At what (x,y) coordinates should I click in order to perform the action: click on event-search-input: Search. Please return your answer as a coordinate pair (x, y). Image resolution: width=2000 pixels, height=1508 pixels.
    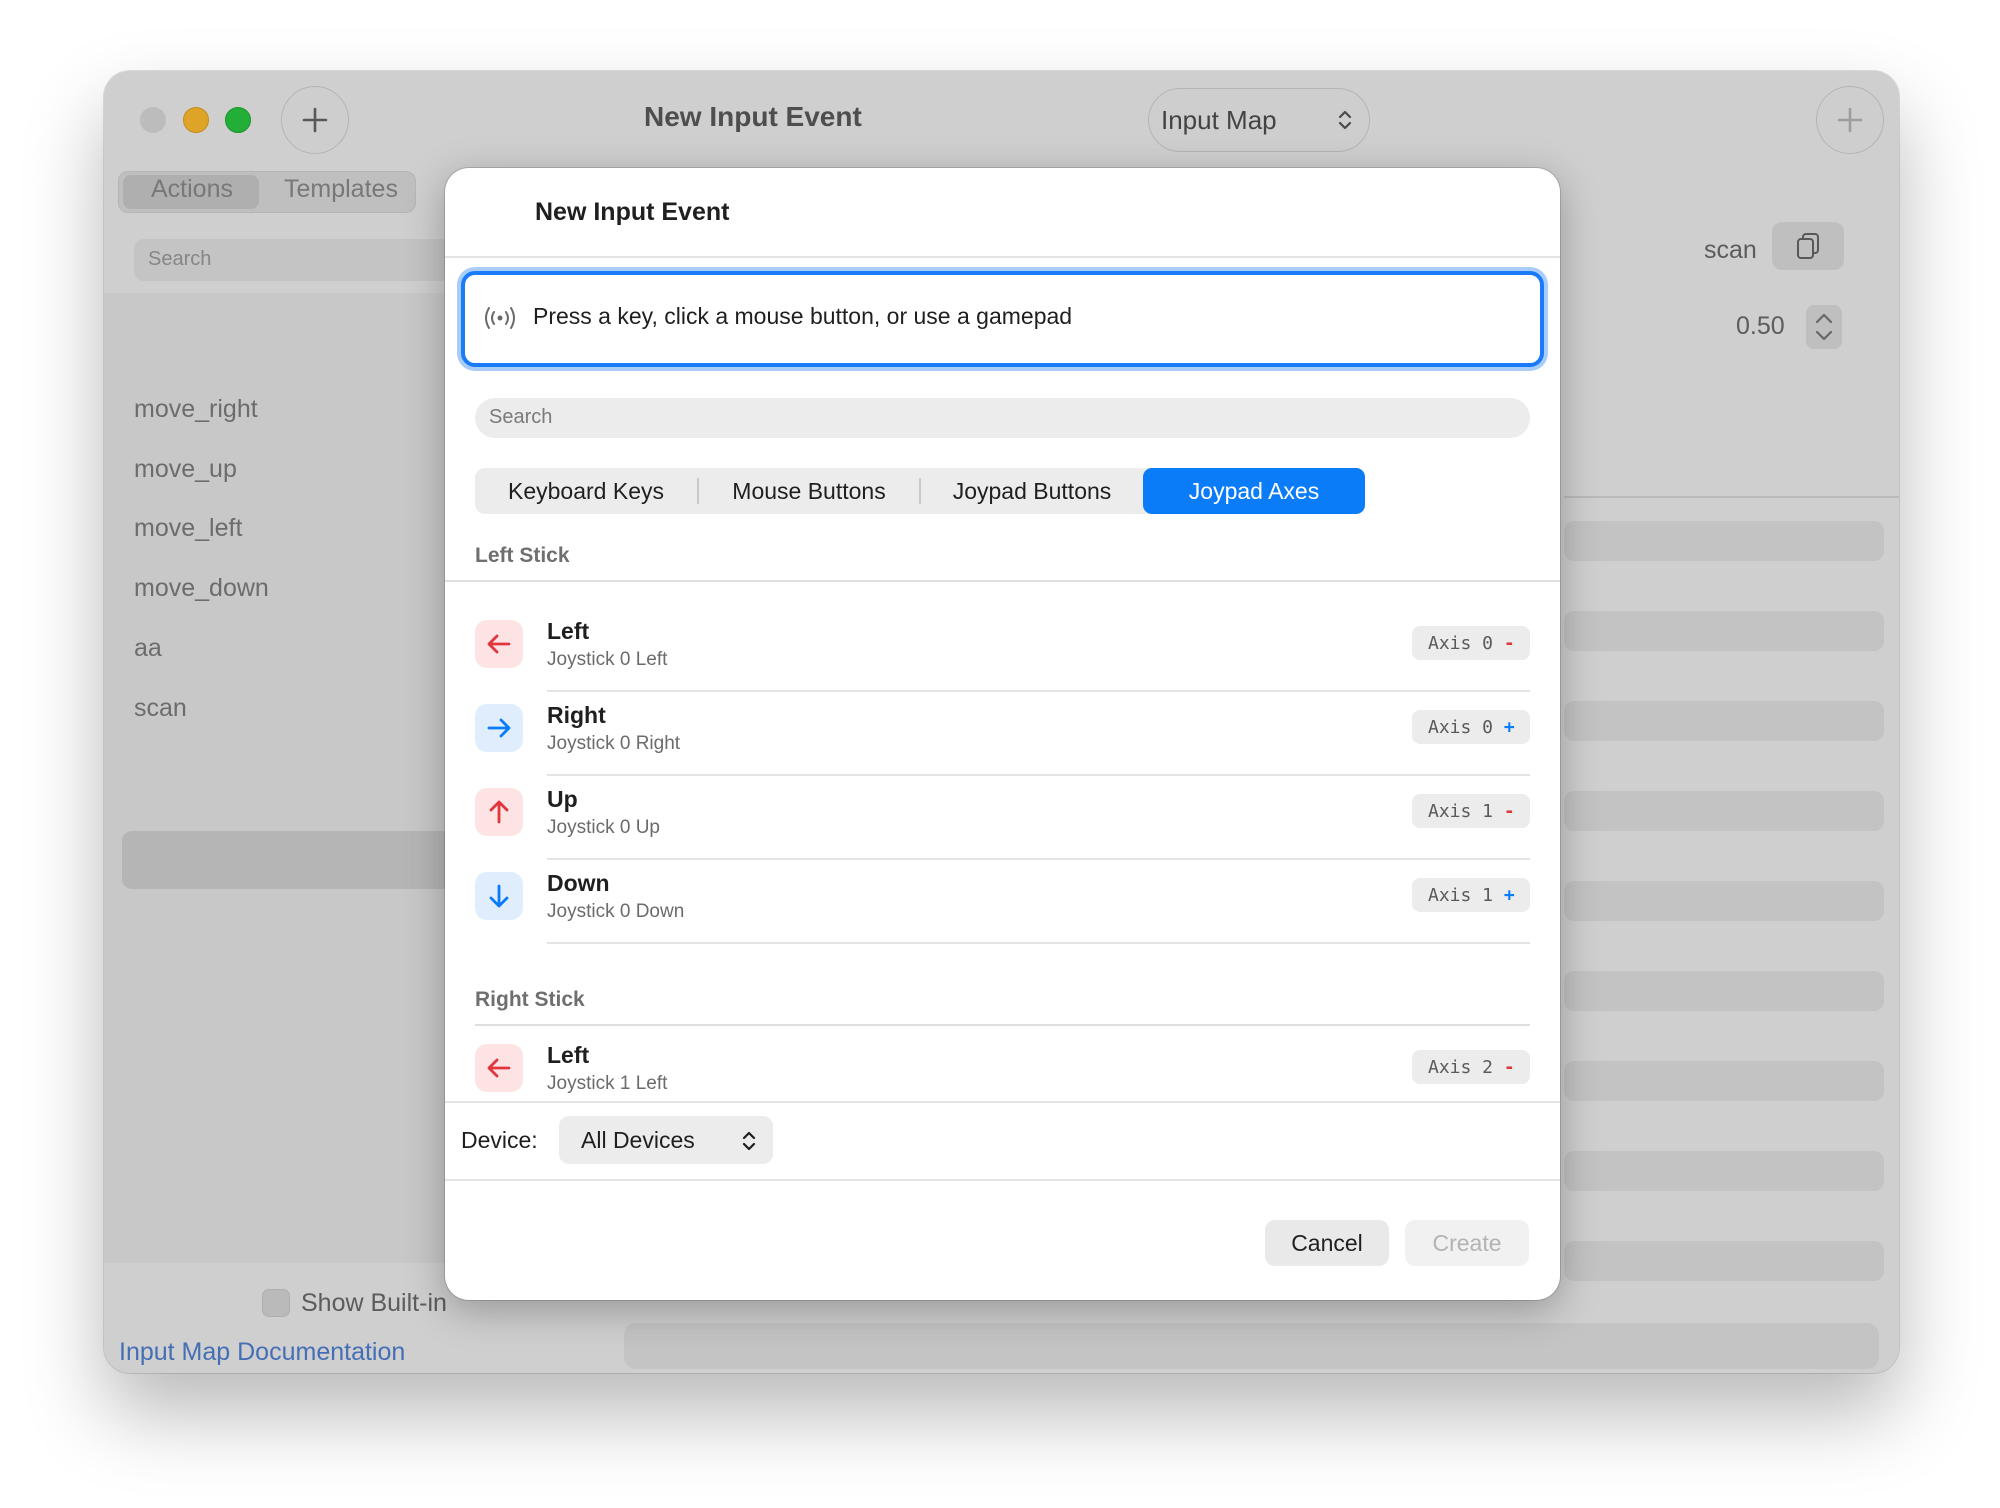
    Looking at the image, I should click on (1002, 418).